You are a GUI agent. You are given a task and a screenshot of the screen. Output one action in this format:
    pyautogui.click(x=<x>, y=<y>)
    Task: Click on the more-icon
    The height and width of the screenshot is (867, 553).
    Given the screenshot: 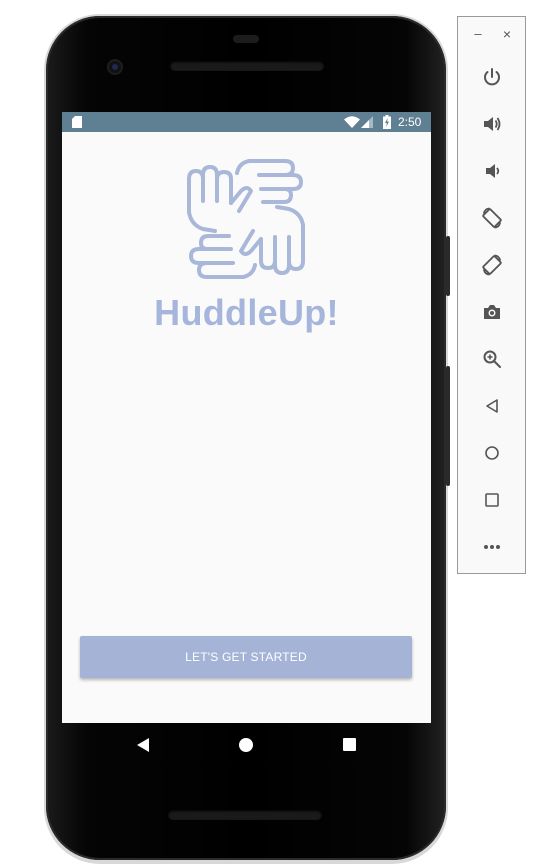 What is the action you would take?
    pyautogui.click(x=492, y=547)
    